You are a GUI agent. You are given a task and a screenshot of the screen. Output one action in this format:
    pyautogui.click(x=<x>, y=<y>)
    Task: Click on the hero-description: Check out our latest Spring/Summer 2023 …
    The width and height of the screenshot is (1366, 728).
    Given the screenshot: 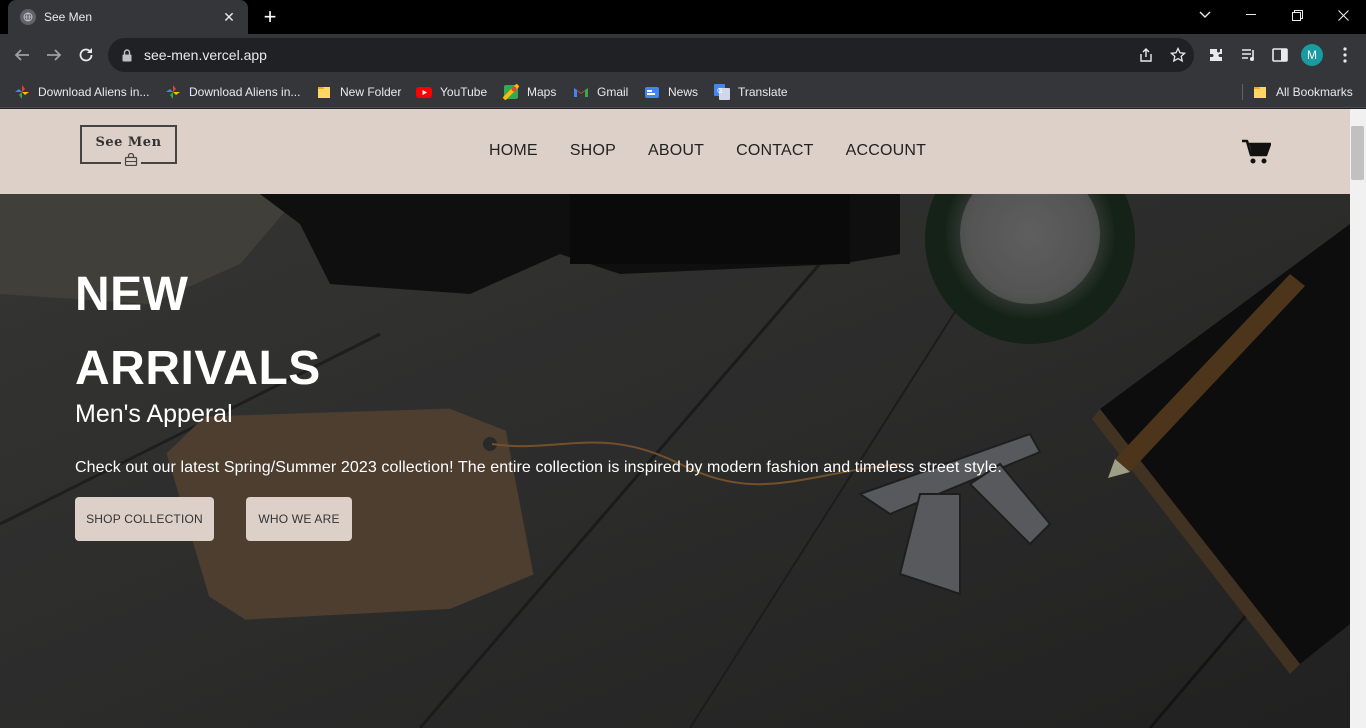 What is the action you would take?
    pyautogui.click(x=538, y=467)
    